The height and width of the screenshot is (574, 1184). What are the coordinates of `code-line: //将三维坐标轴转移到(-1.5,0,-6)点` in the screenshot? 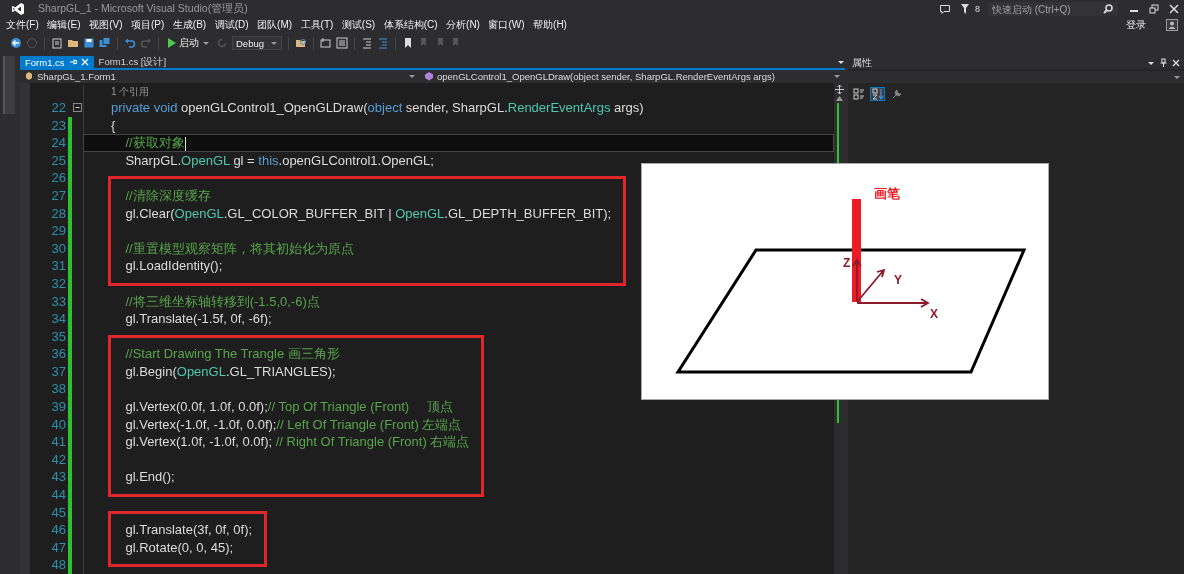 It's located at (222, 301).